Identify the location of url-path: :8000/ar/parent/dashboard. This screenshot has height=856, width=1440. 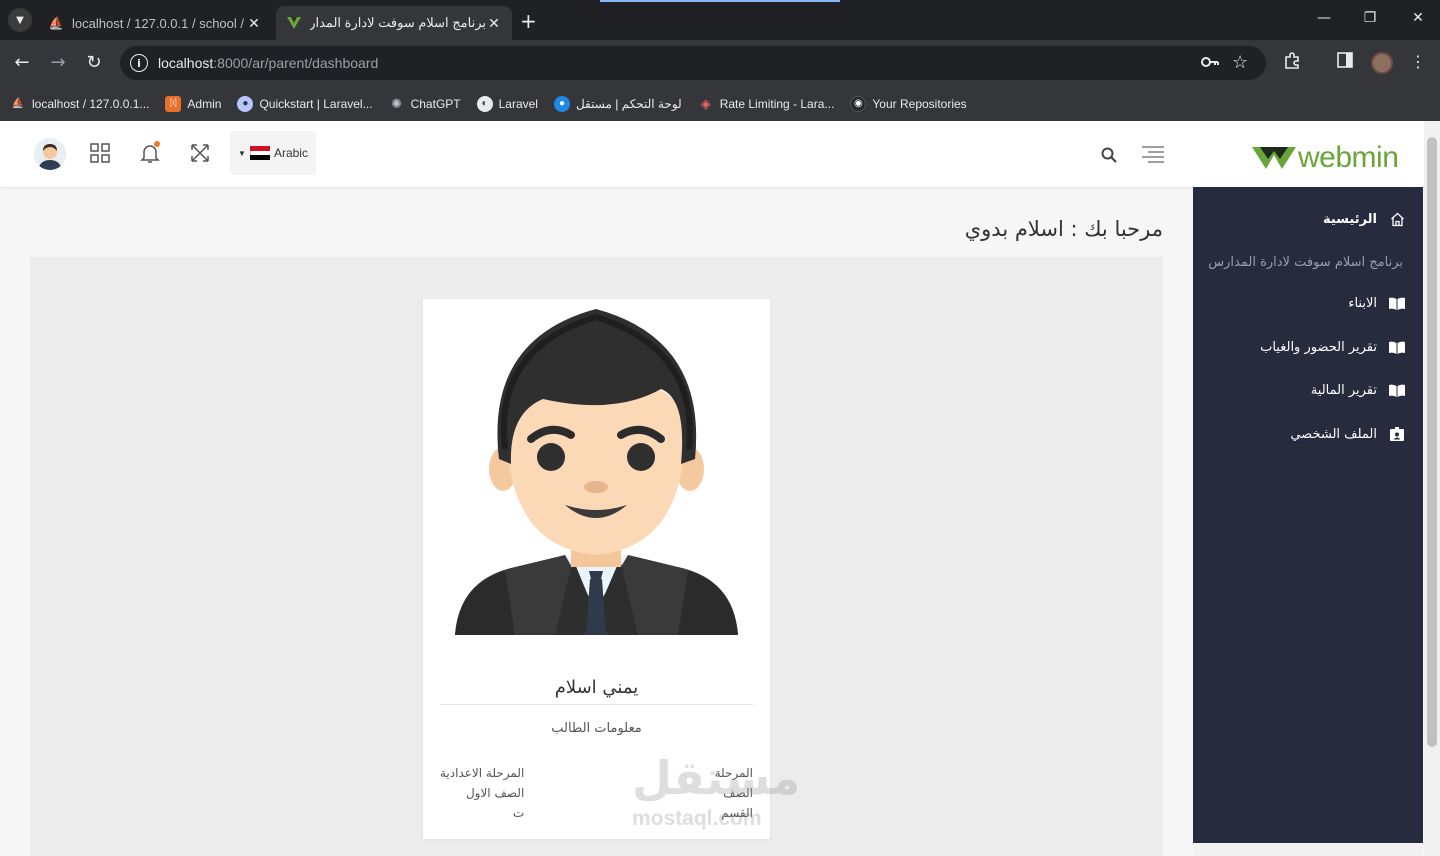
(296, 63).